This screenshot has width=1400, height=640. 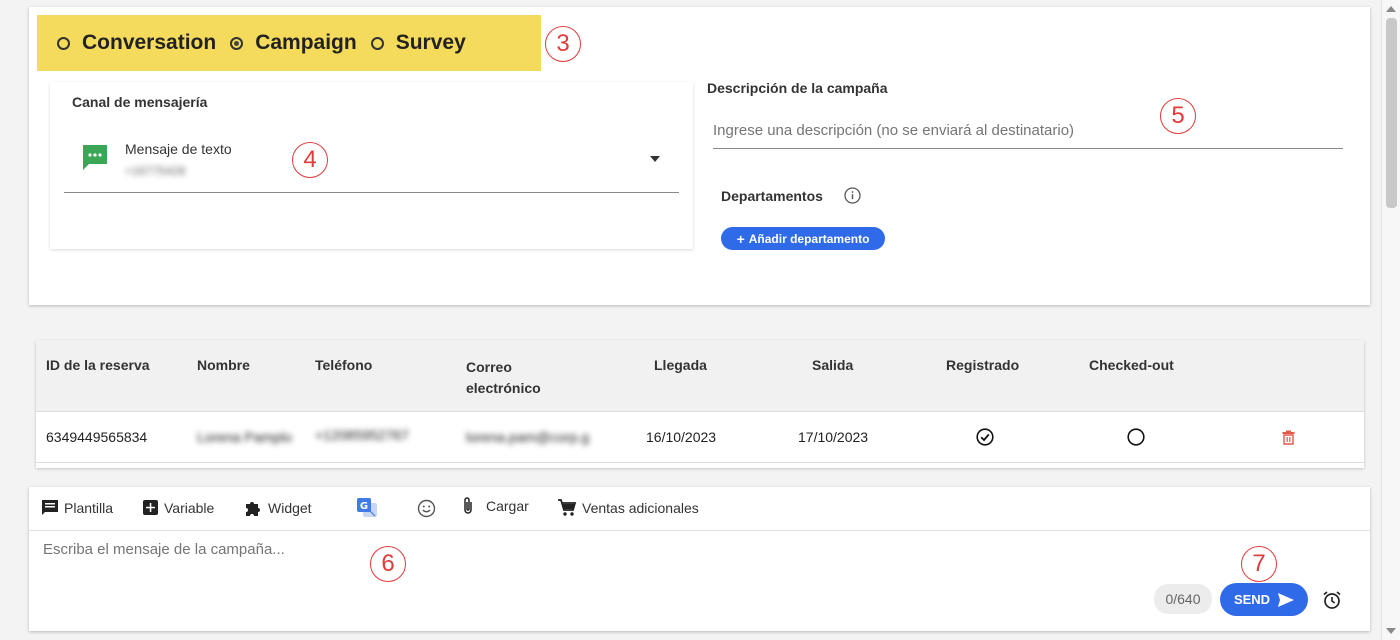 I want to click on upsell-label: Ventas adicionales, so click(x=640, y=508).